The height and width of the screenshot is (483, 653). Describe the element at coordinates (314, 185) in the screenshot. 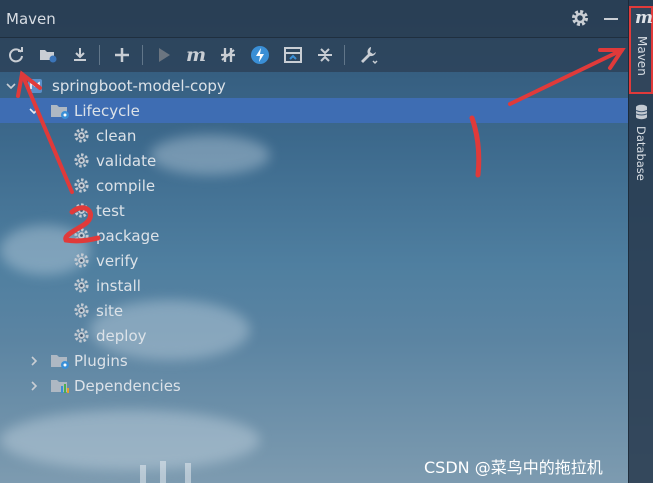

I see `tree-node-goal-compile: compile` at that location.